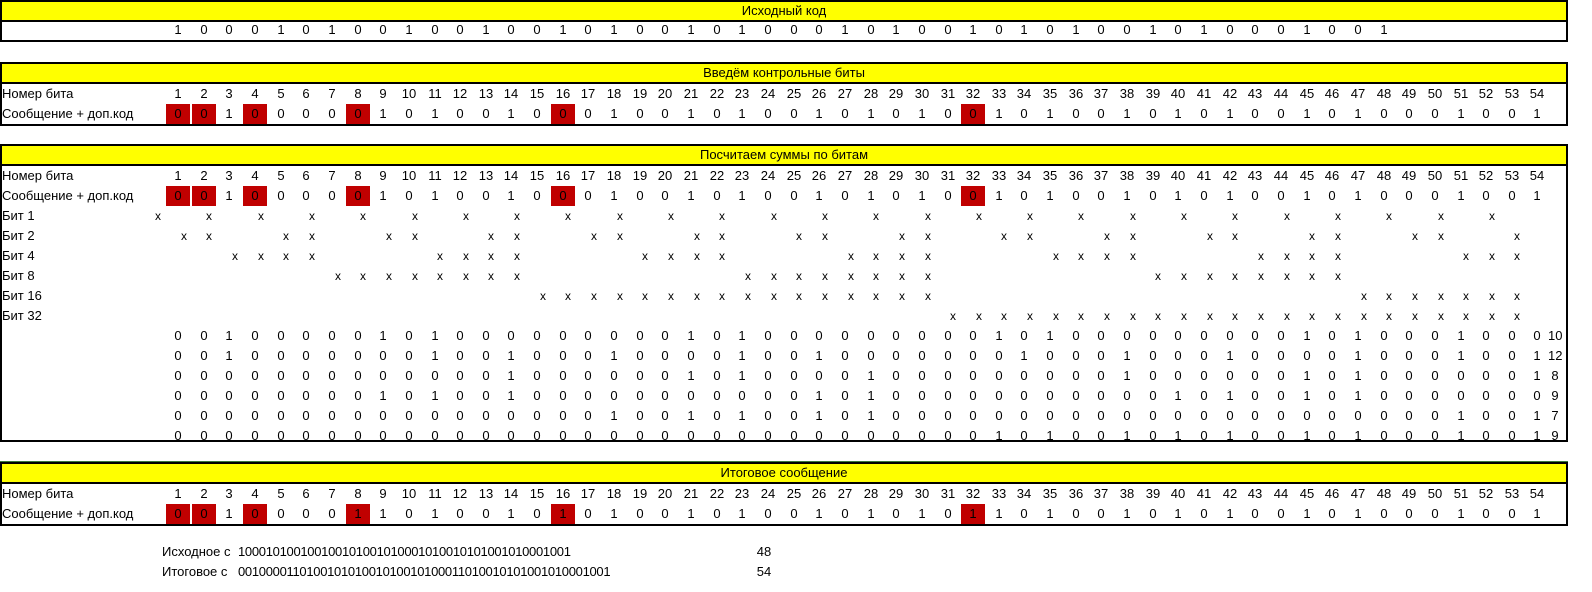 This screenshot has height=592, width=1592. What do you see at coordinates (1486, 93) in the screenshot?
I see `bit-number-cell: 52` at bounding box center [1486, 93].